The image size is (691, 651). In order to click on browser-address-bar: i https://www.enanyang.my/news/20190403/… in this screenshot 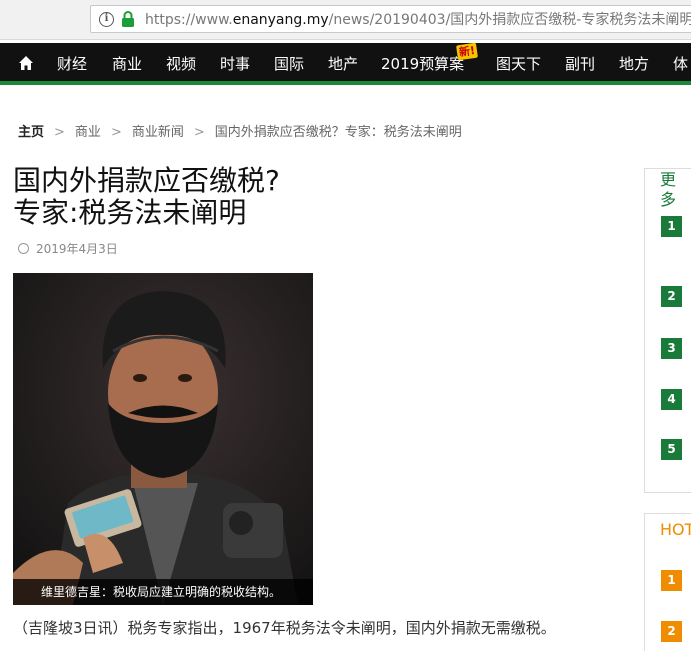, I will do `click(345, 20)`.